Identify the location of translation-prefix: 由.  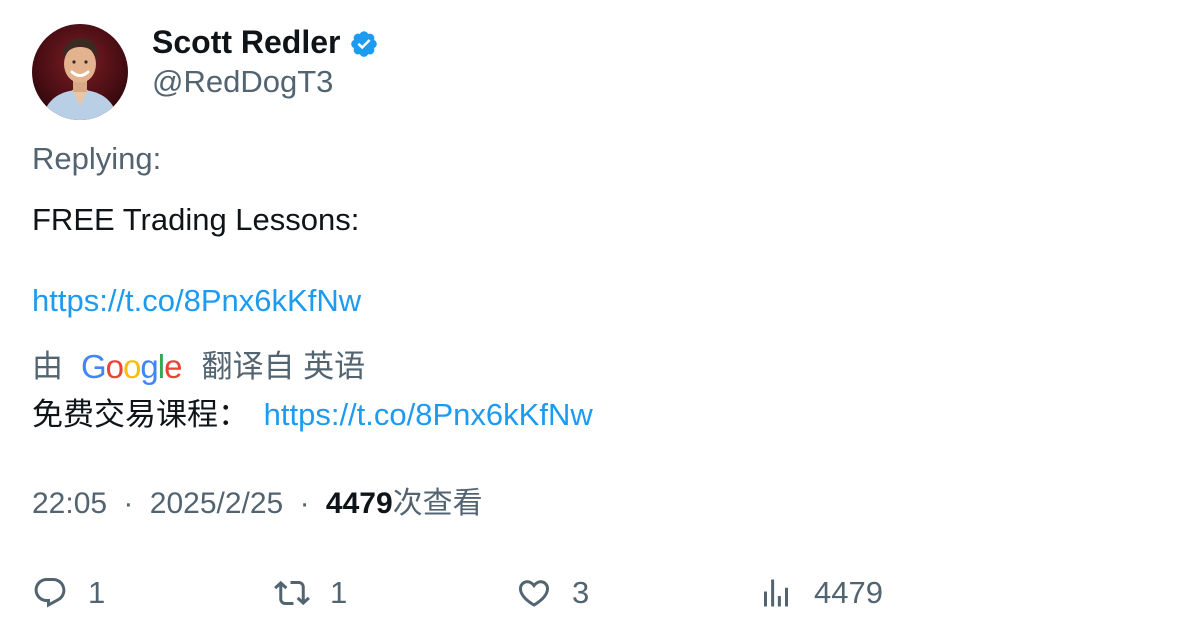
(47, 366).